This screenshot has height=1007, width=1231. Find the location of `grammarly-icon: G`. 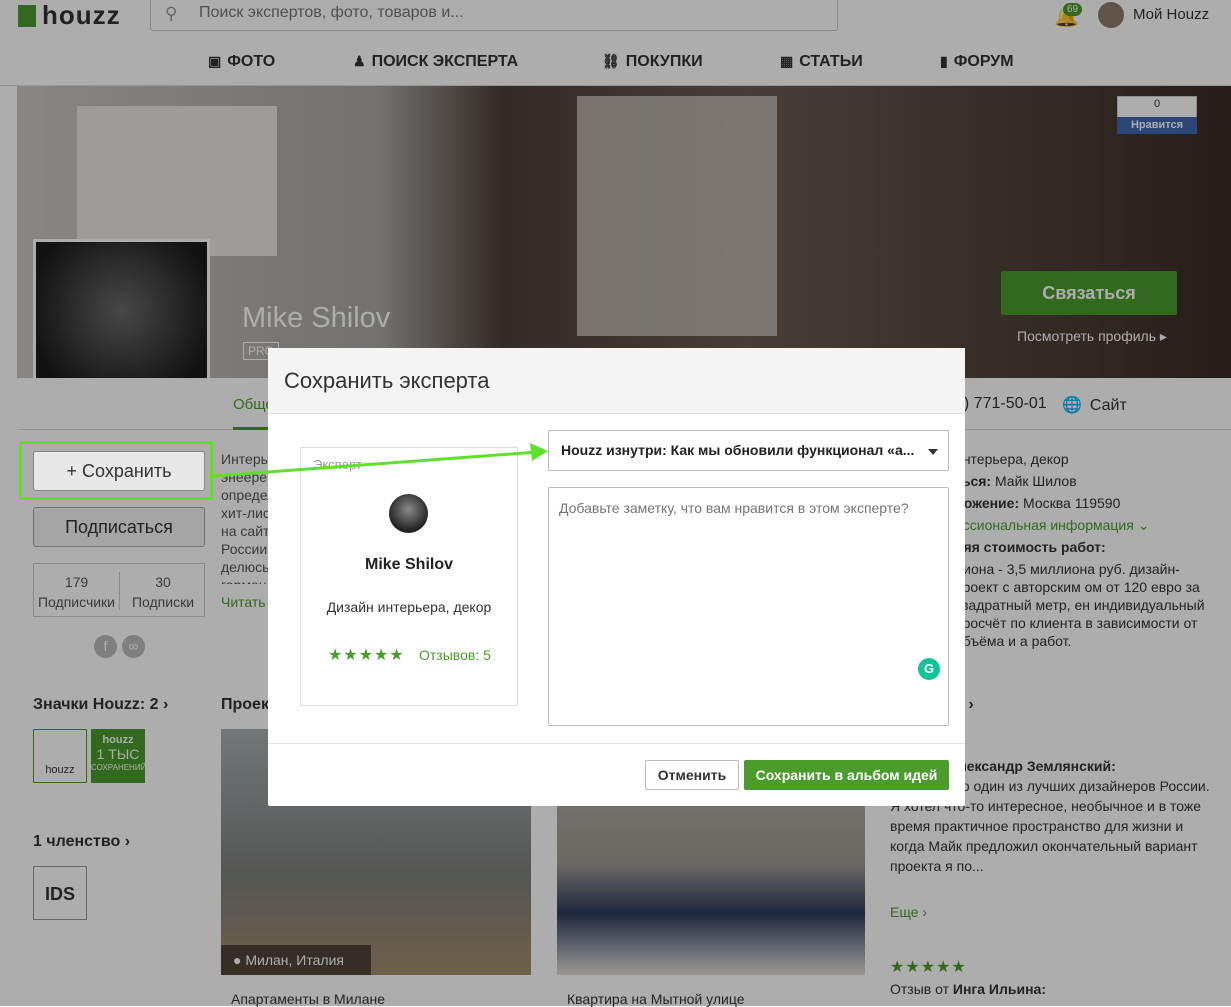

grammarly-icon: G is located at coordinates (929, 669).